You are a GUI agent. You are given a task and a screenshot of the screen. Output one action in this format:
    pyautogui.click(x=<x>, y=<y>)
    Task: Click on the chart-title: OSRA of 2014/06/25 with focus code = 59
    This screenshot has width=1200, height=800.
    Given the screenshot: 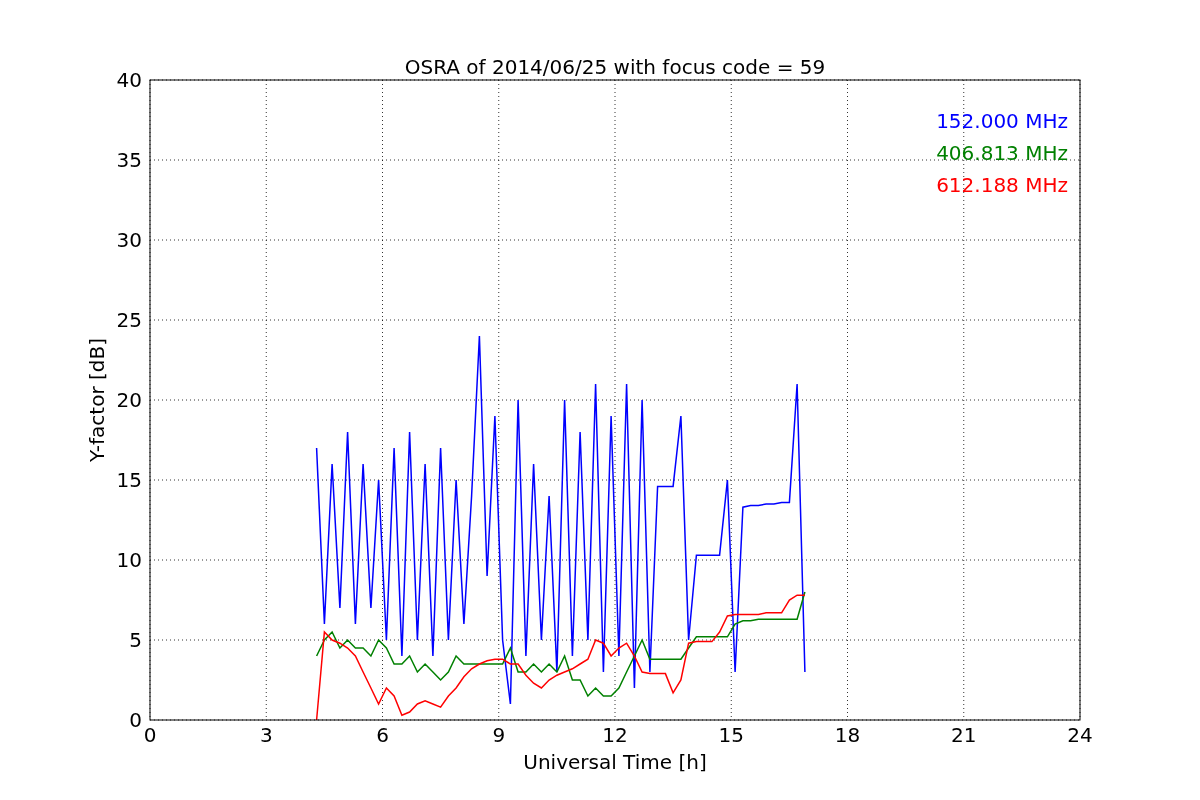 What is the action you would take?
    pyautogui.click(x=615, y=67)
    